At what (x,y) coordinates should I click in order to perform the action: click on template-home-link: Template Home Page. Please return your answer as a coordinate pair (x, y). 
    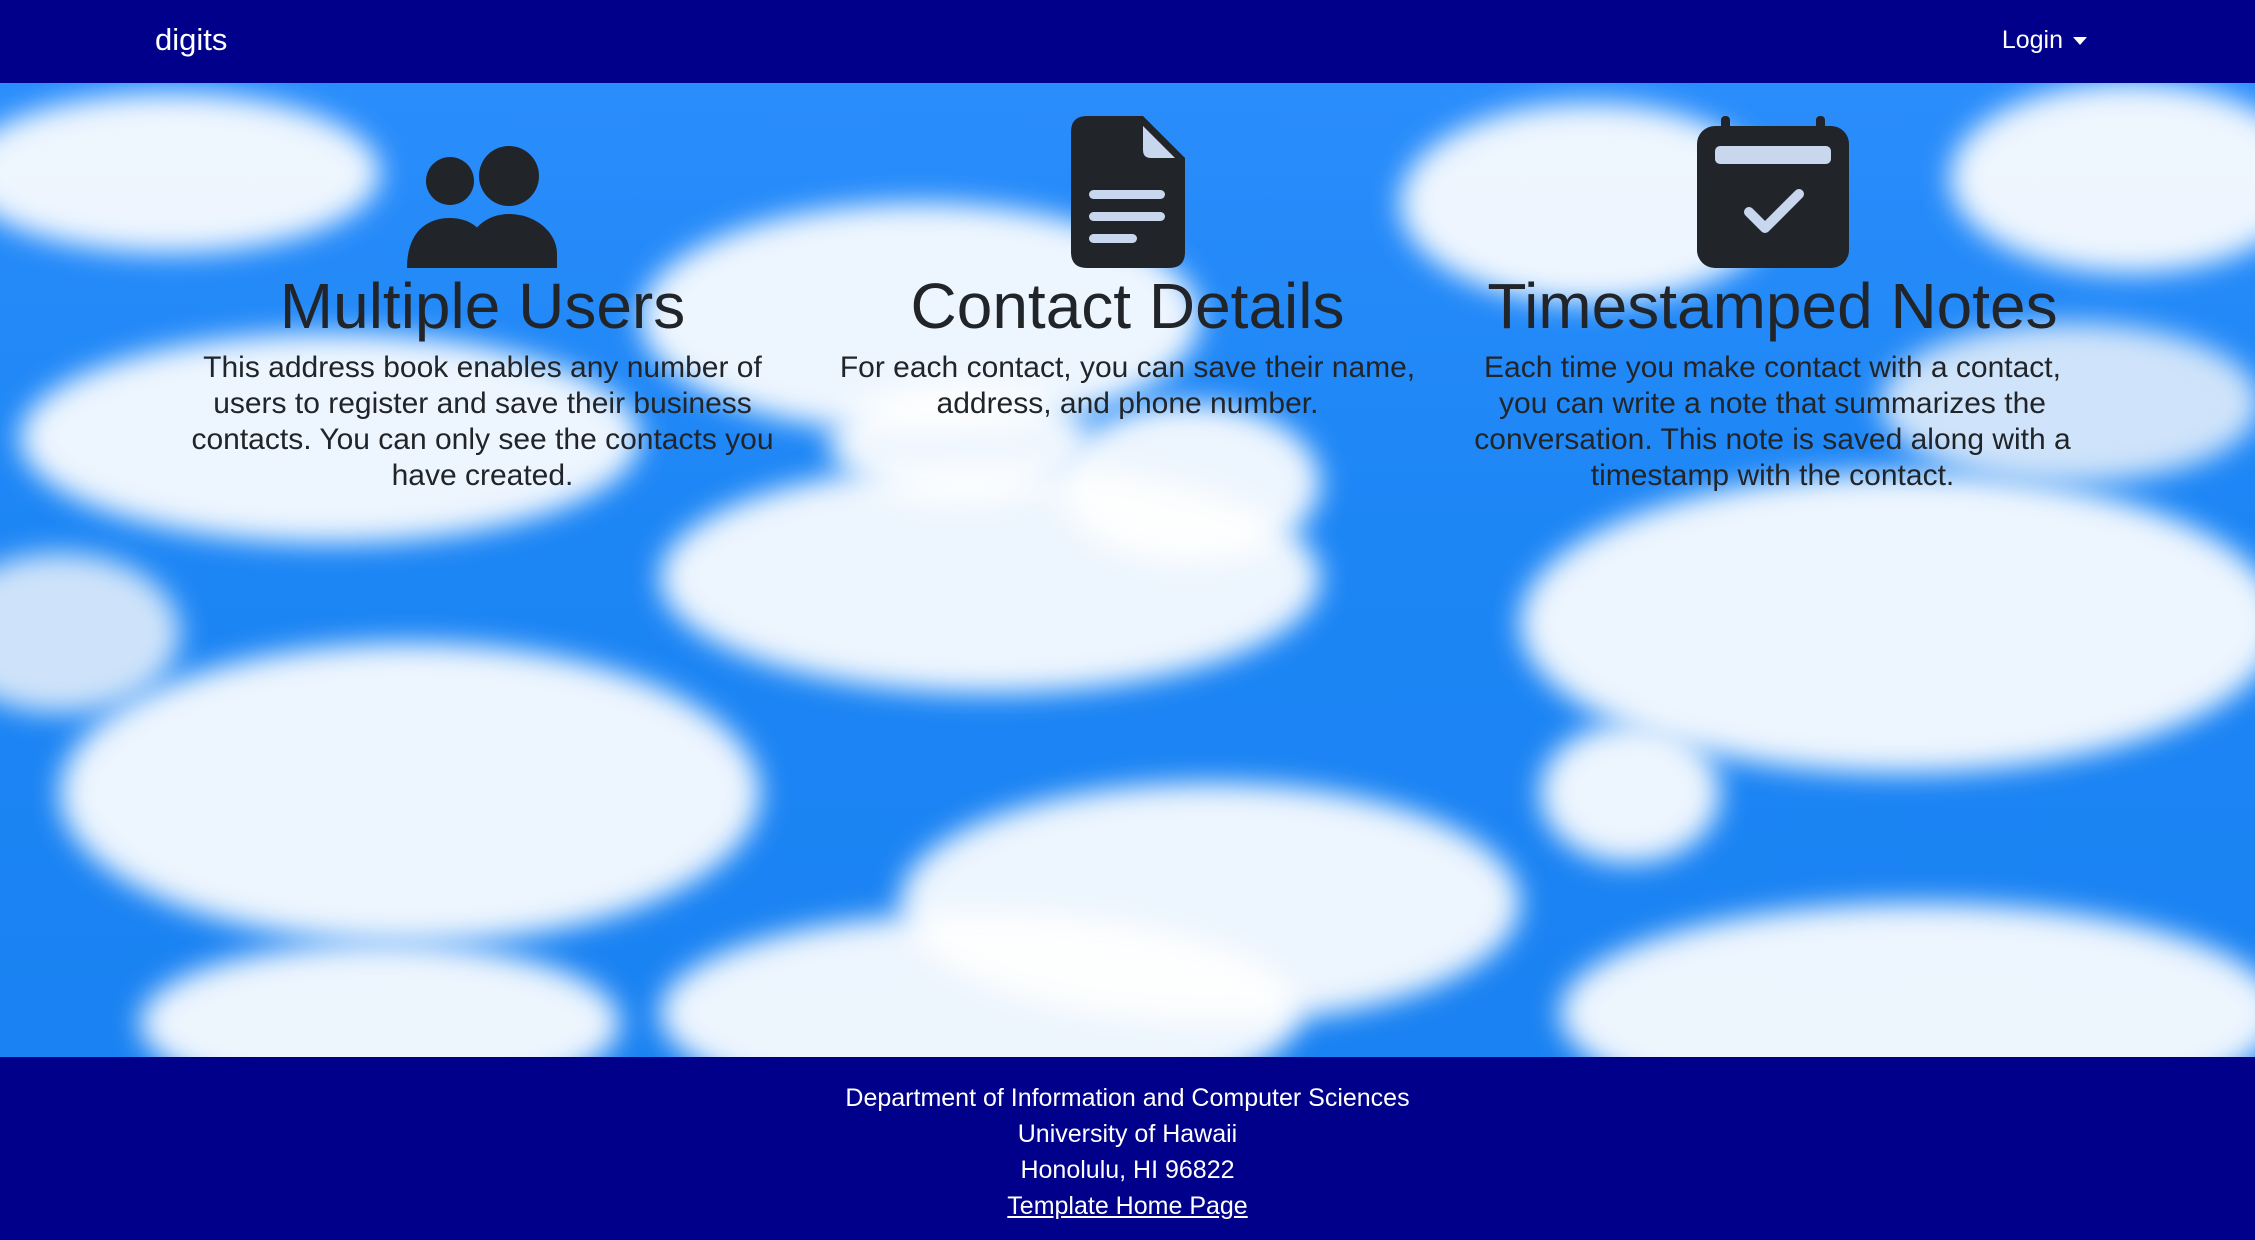
    Looking at the image, I should click on (1127, 1206).